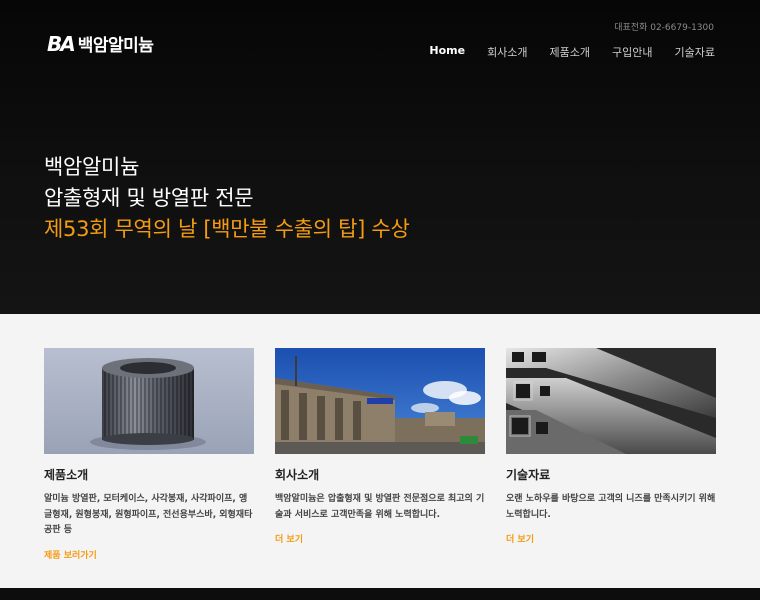 This screenshot has width=760, height=600. What do you see at coordinates (611, 401) in the screenshot?
I see `profiles-image` at bounding box center [611, 401].